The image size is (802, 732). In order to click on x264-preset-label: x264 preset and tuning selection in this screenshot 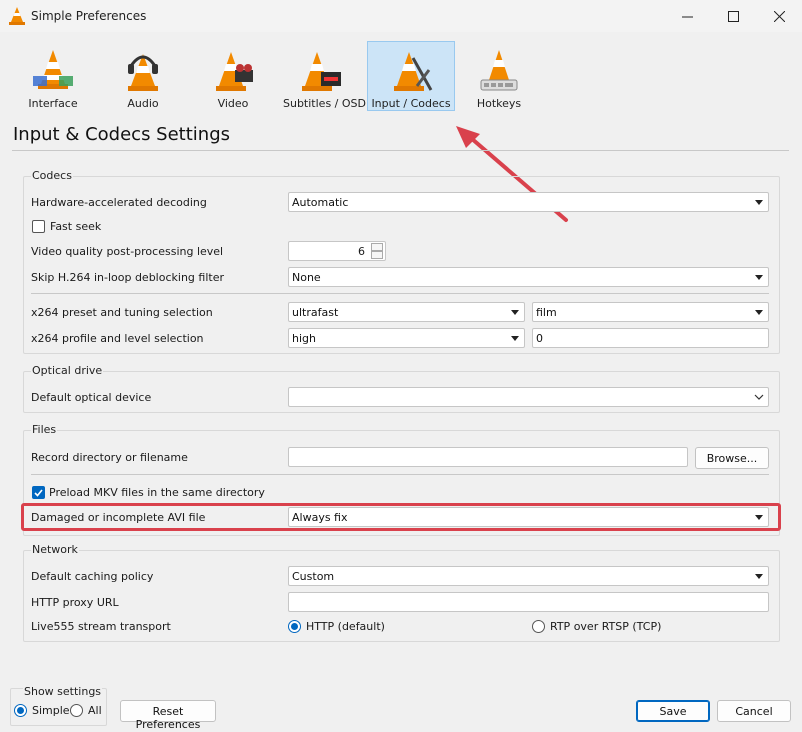, I will do `click(122, 312)`.